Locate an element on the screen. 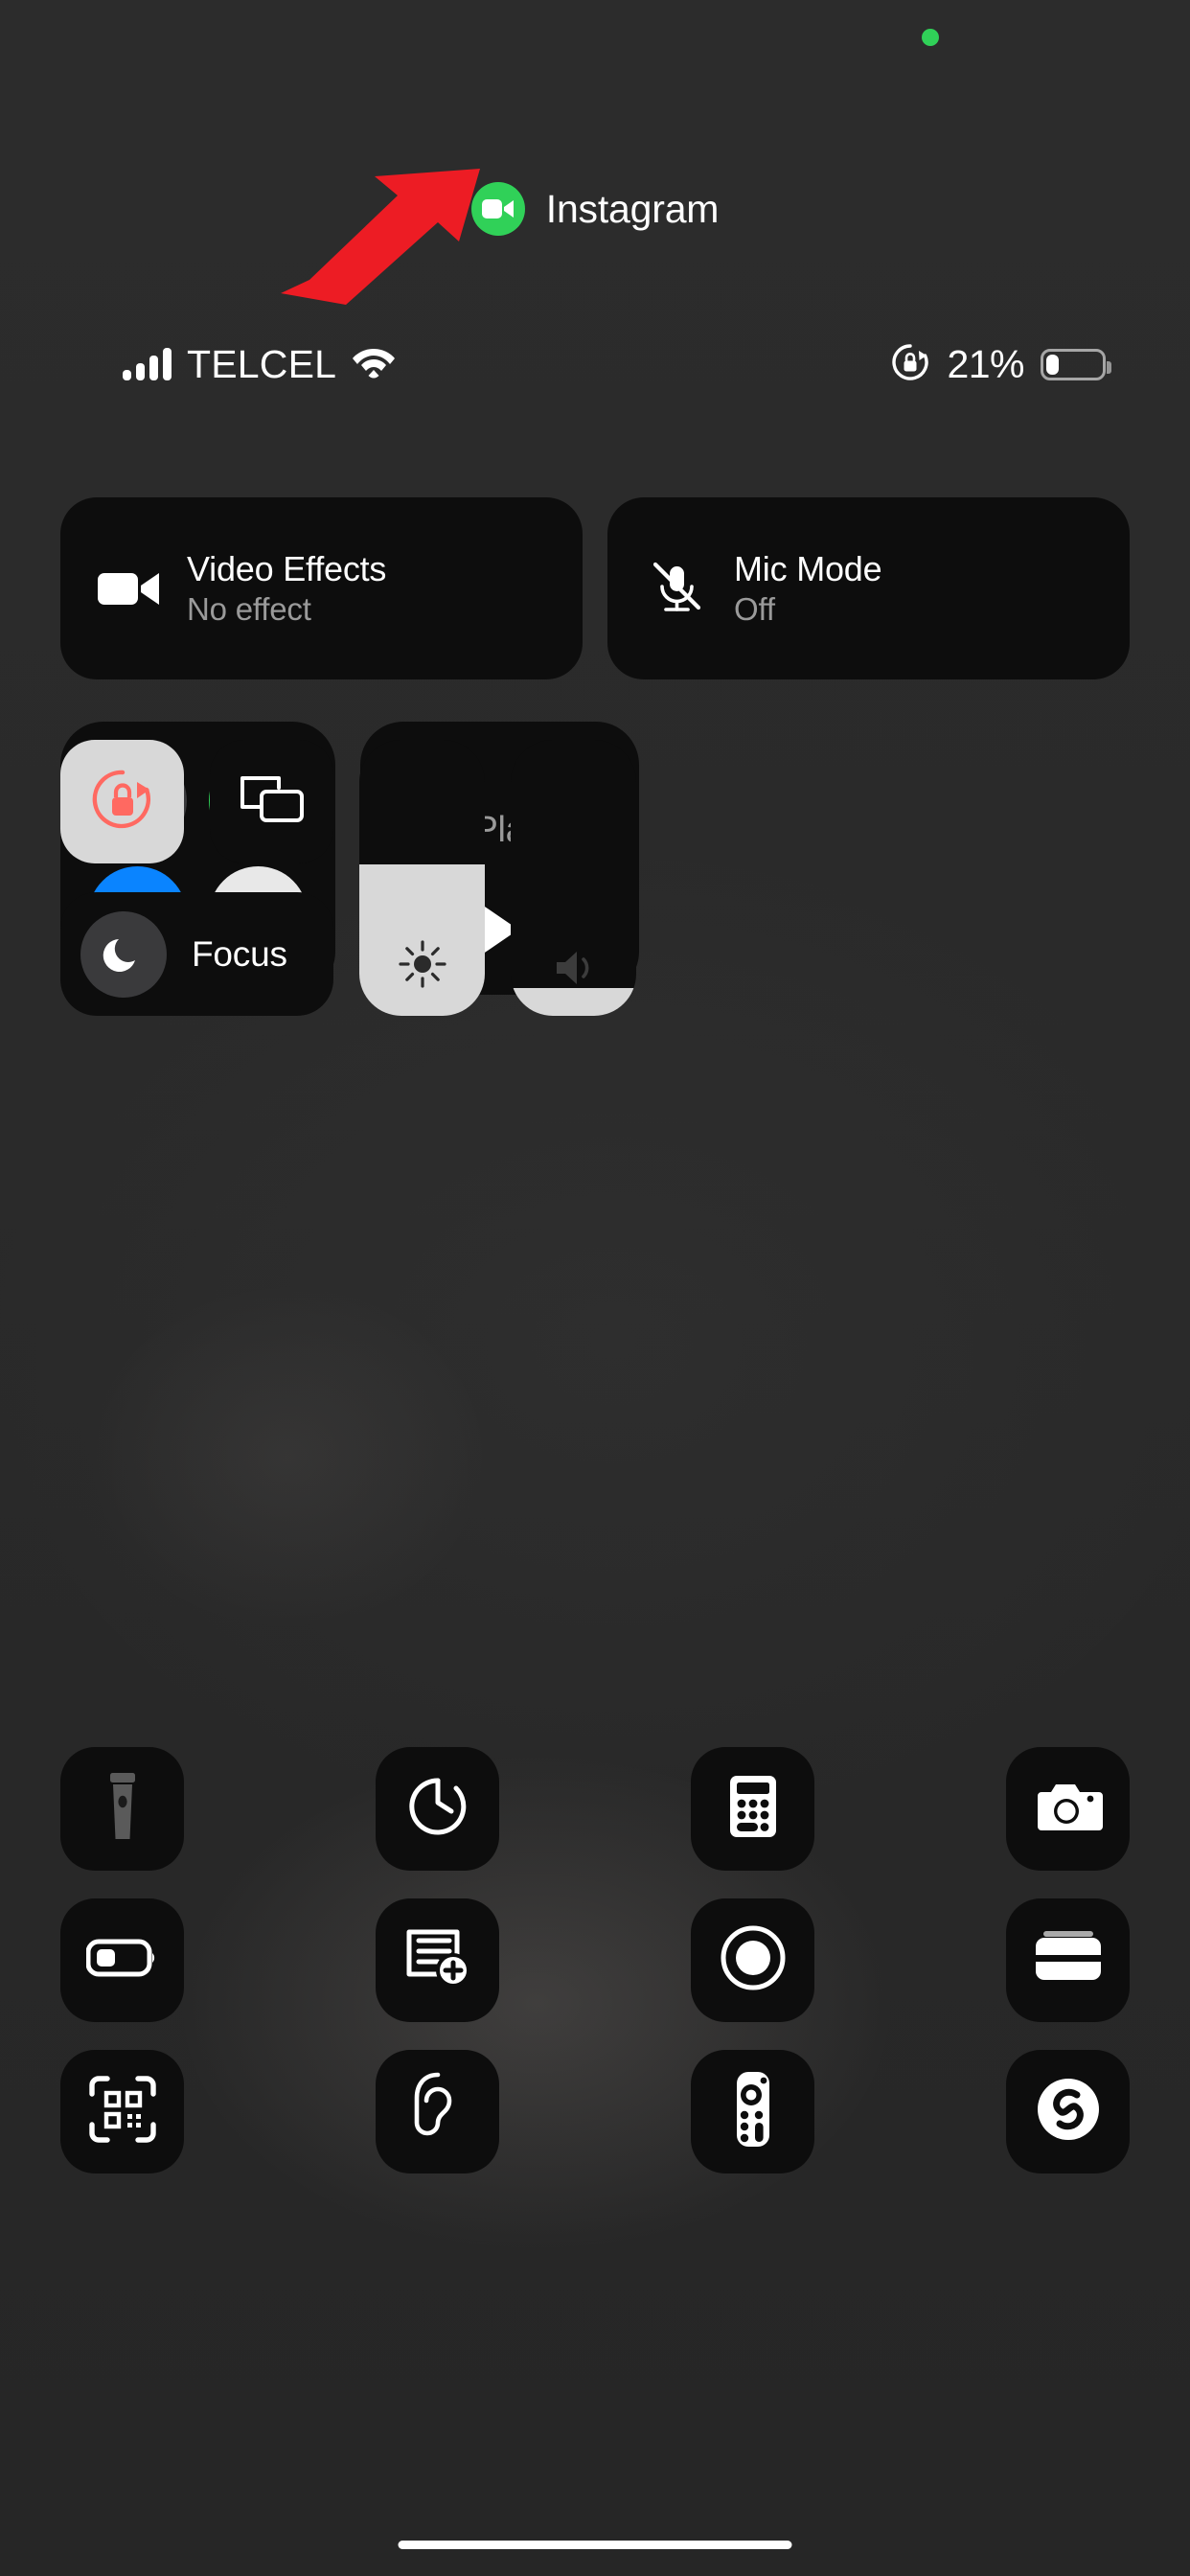 The image size is (1190, 2576). utility-controls-grid is located at coordinates (595, 1960).